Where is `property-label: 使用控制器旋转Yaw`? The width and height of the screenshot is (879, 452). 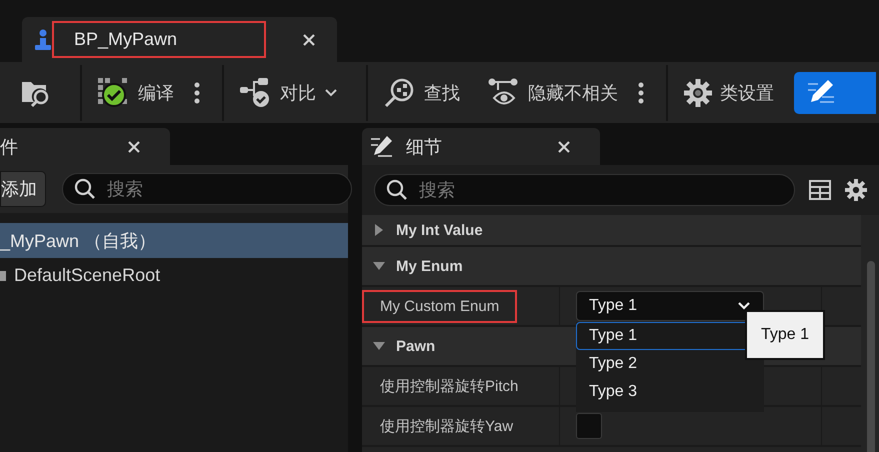 property-label: 使用控制器旋转Yaw is located at coordinates (446, 426).